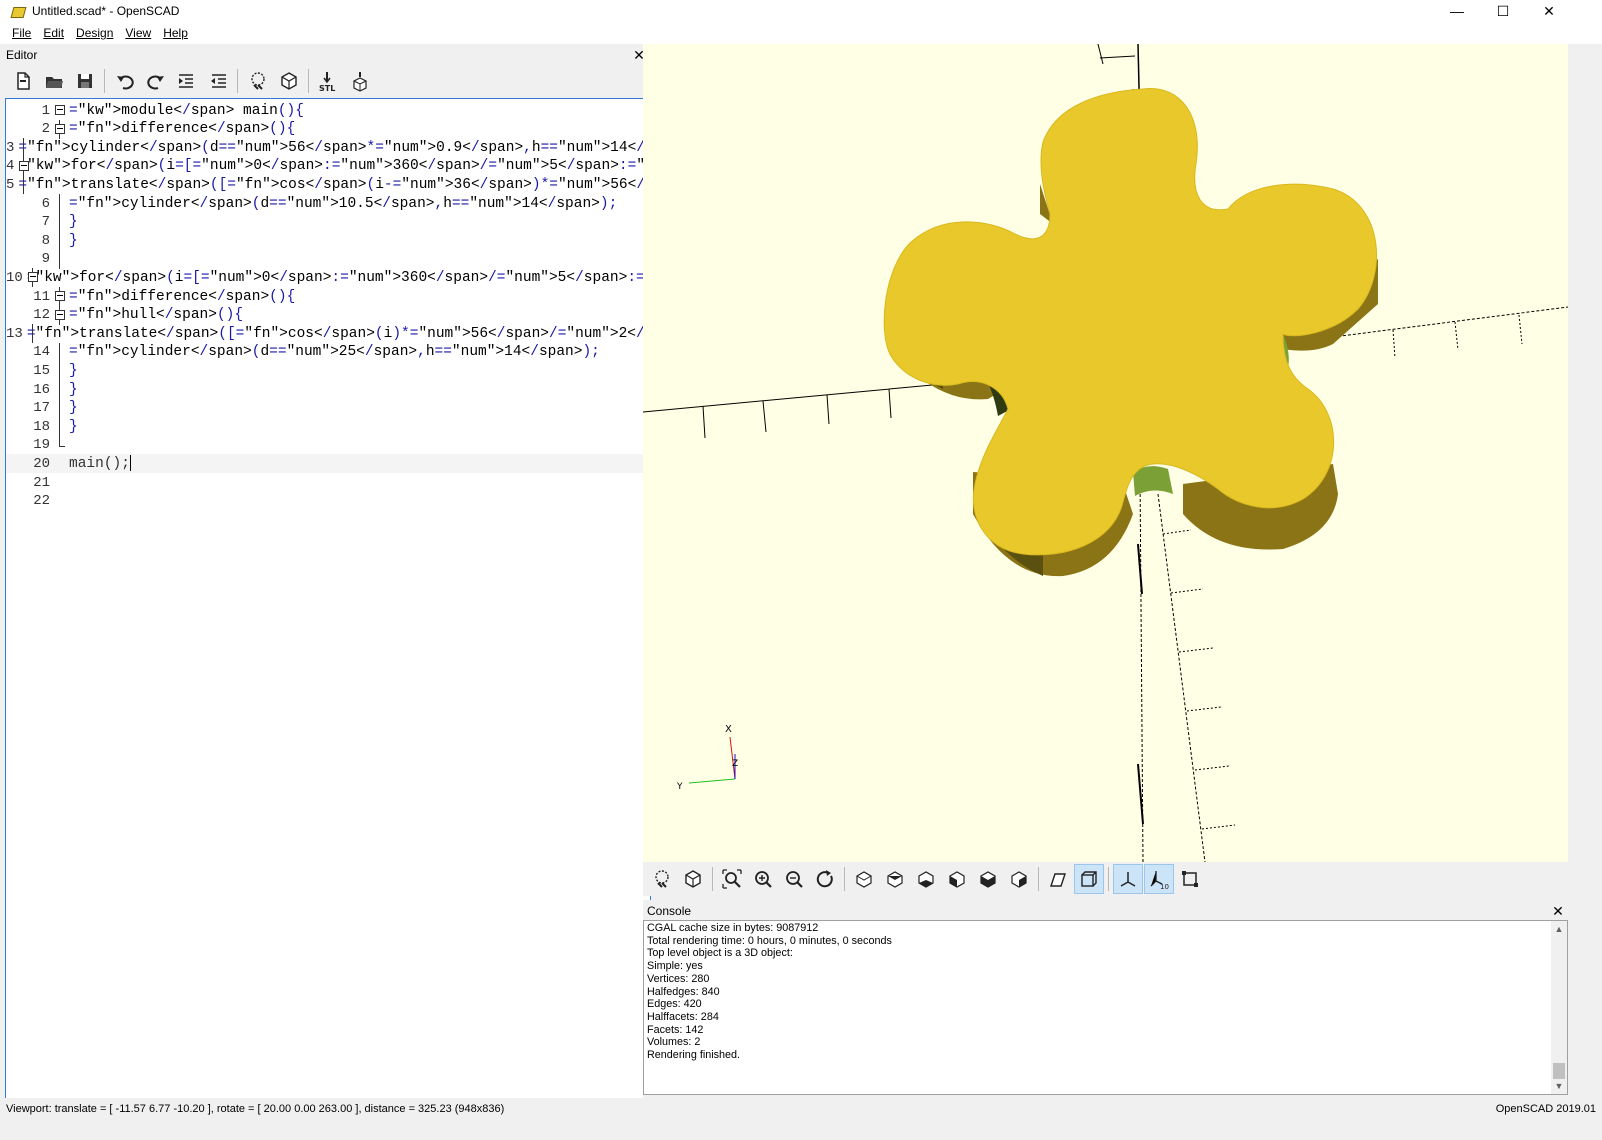 This screenshot has width=1602, height=1140. What do you see at coordinates (1128, 879) in the screenshot?
I see `show-axes-icon` at bounding box center [1128, 879].